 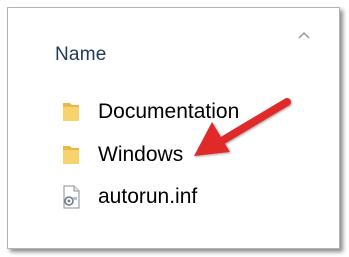 What do you see at coordinates (71, 197) in the screenshot?
I see `settings-file-icon` at bounding box center [71, 197].